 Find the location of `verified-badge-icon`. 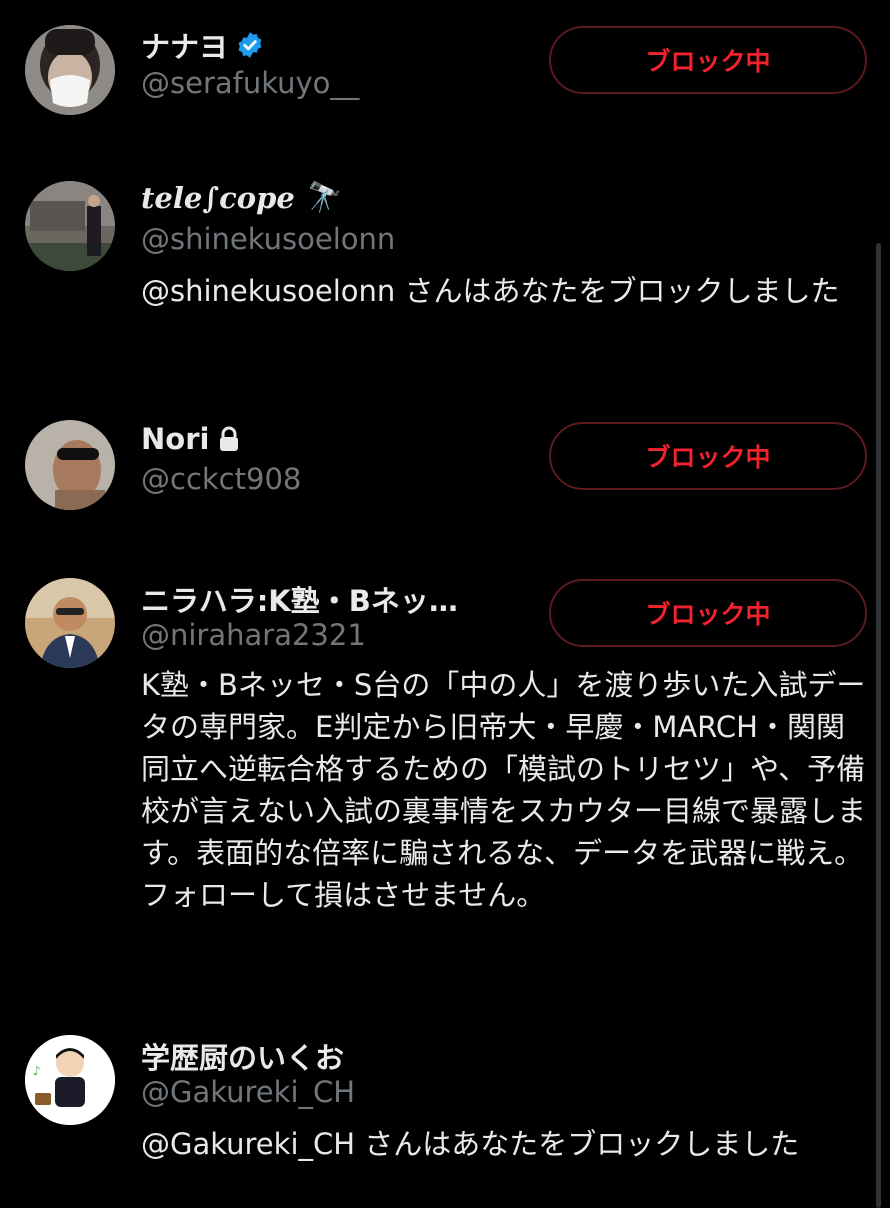

verified-badge-icon is located at coordinates (250, 45).